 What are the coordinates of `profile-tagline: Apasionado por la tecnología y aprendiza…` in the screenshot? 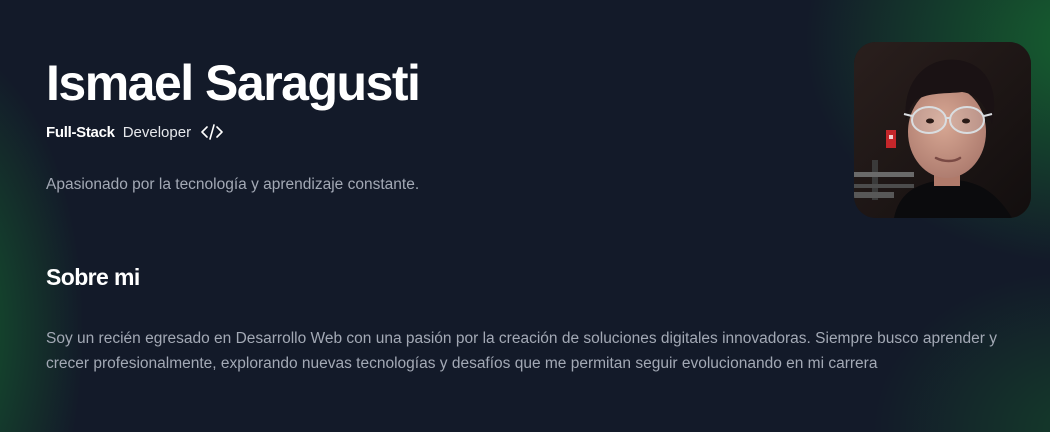 It's located at (233, 184).